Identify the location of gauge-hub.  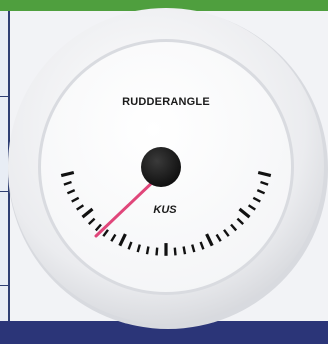
(161, 167).